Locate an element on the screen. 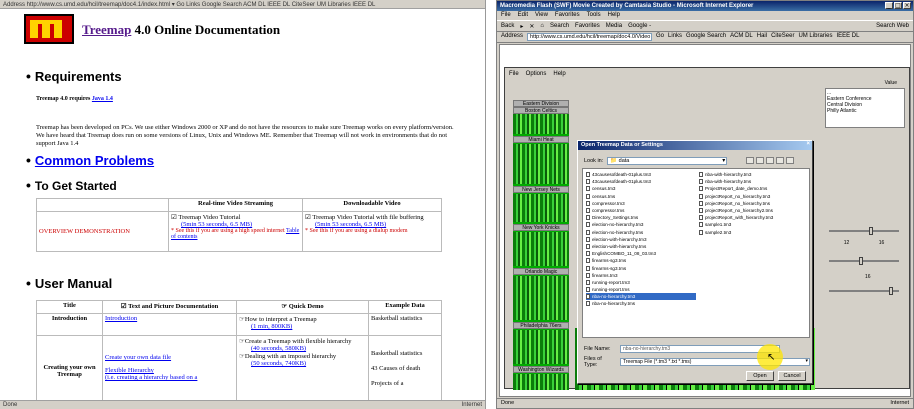 The image size is (914, 409). link-google: Google Search is located at coordinates (706, 37).